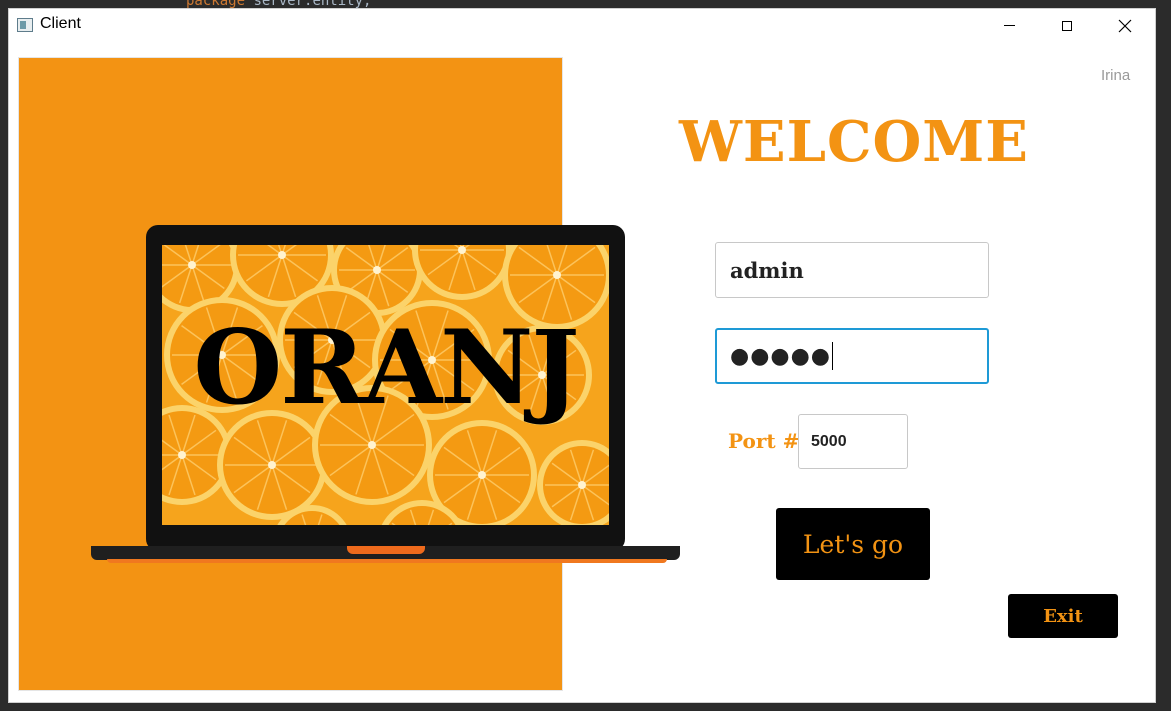  Describe the element at coordinates (1063, 616) in the screenshot. I see `exit-button: Exit` at that location.